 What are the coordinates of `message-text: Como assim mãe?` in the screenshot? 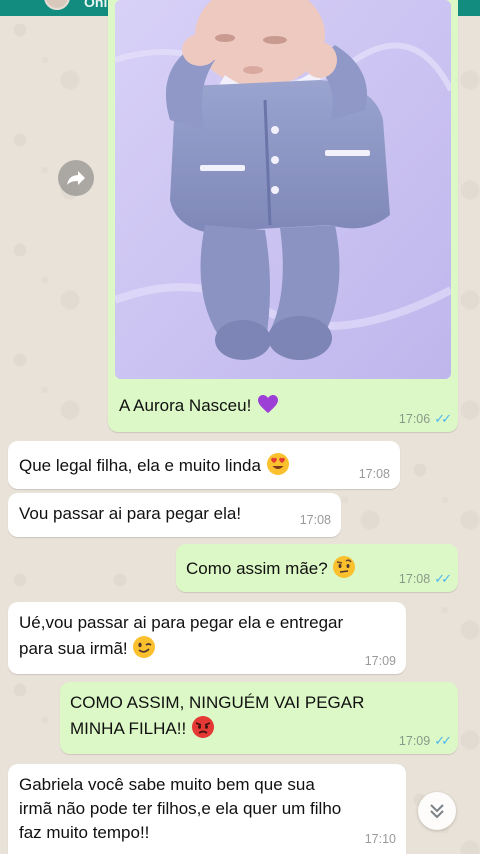 It's located at (271, 568).